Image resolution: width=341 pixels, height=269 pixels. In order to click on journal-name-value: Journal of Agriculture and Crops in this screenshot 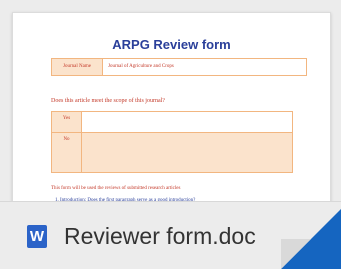, I will do `click(141, 66)`.